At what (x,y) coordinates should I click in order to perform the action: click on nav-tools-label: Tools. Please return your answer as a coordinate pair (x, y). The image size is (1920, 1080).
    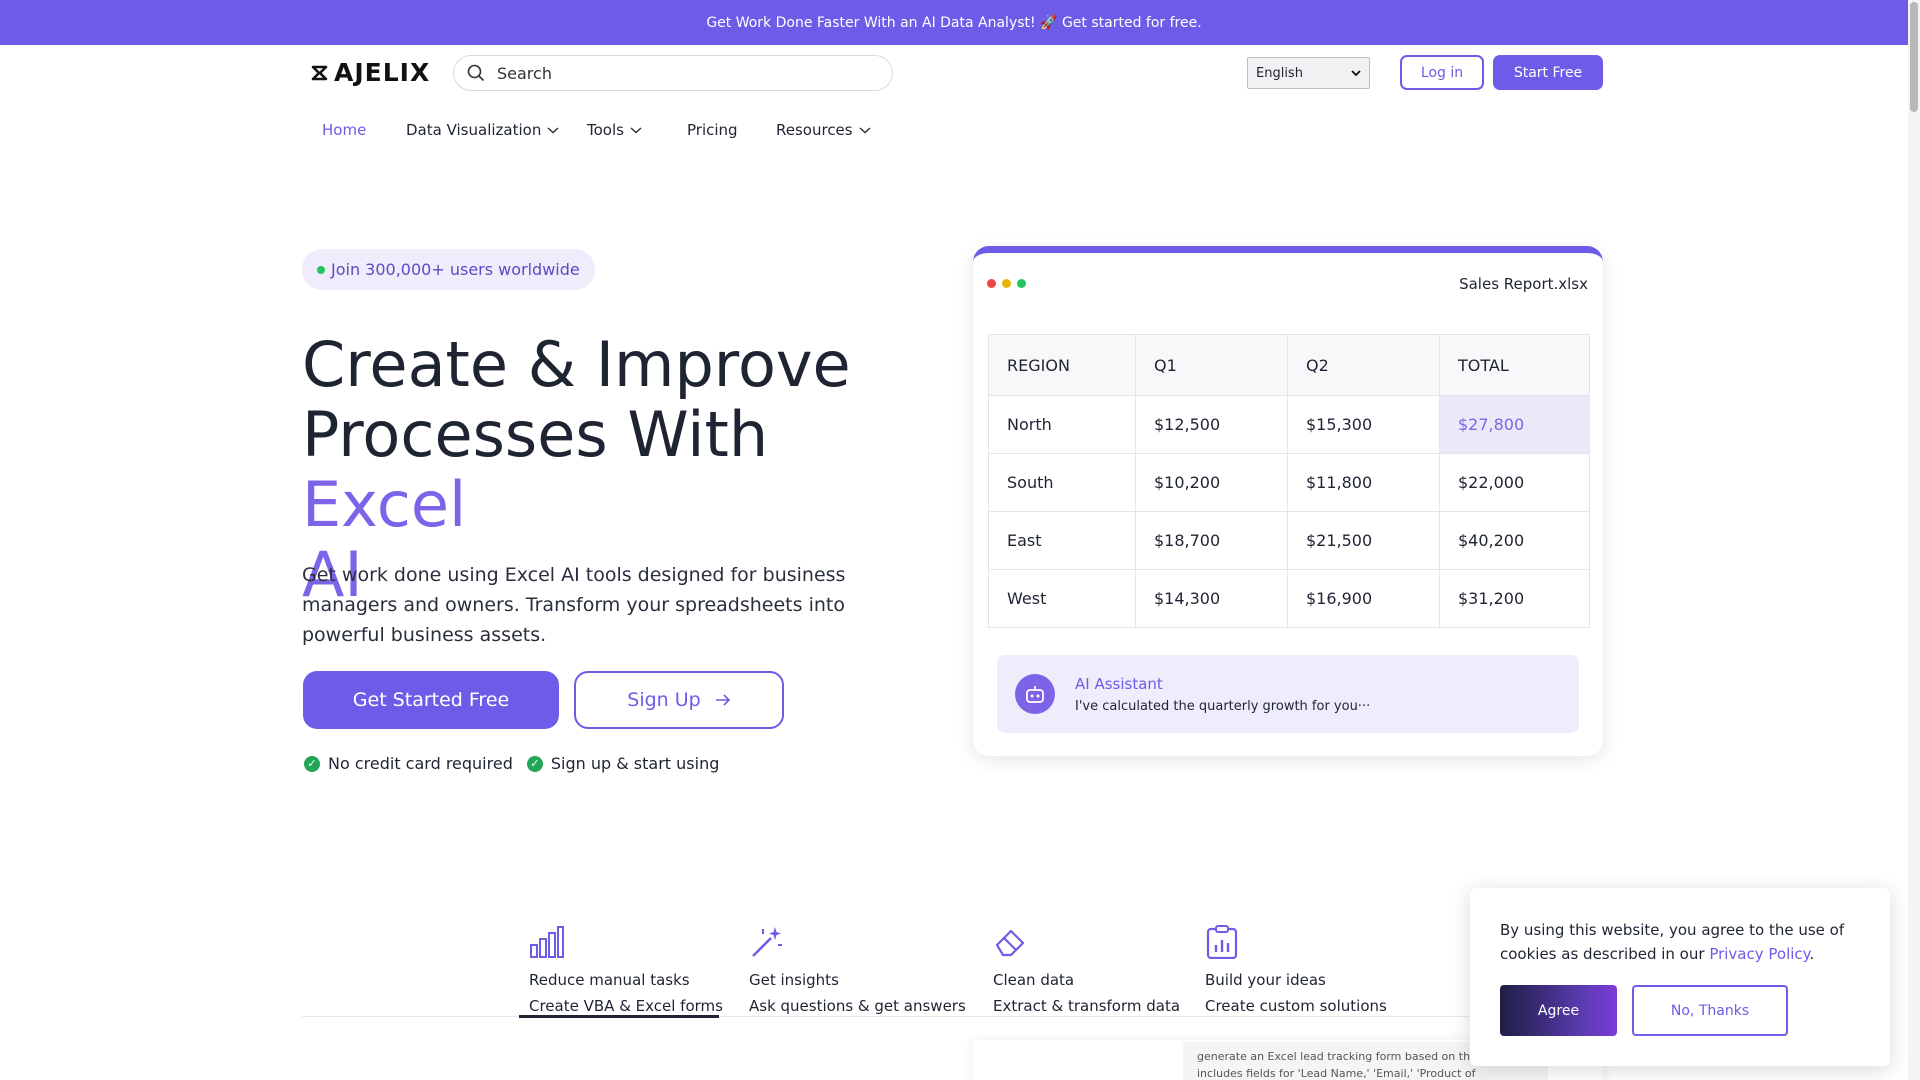
    Looking at the image, I should click on (605, 130).